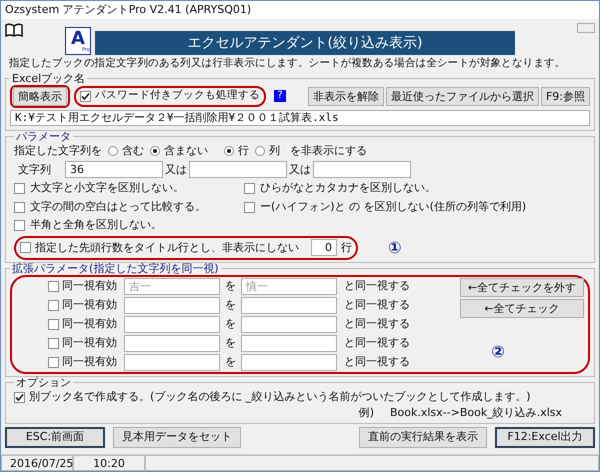 The height and width of the screenshot is (472, 600). What do you see at coordinates (107, 188) in the screenshot?
I see `checkbox-label: 大文字と小文字を区別しない。` at bounding box center [107, 188].